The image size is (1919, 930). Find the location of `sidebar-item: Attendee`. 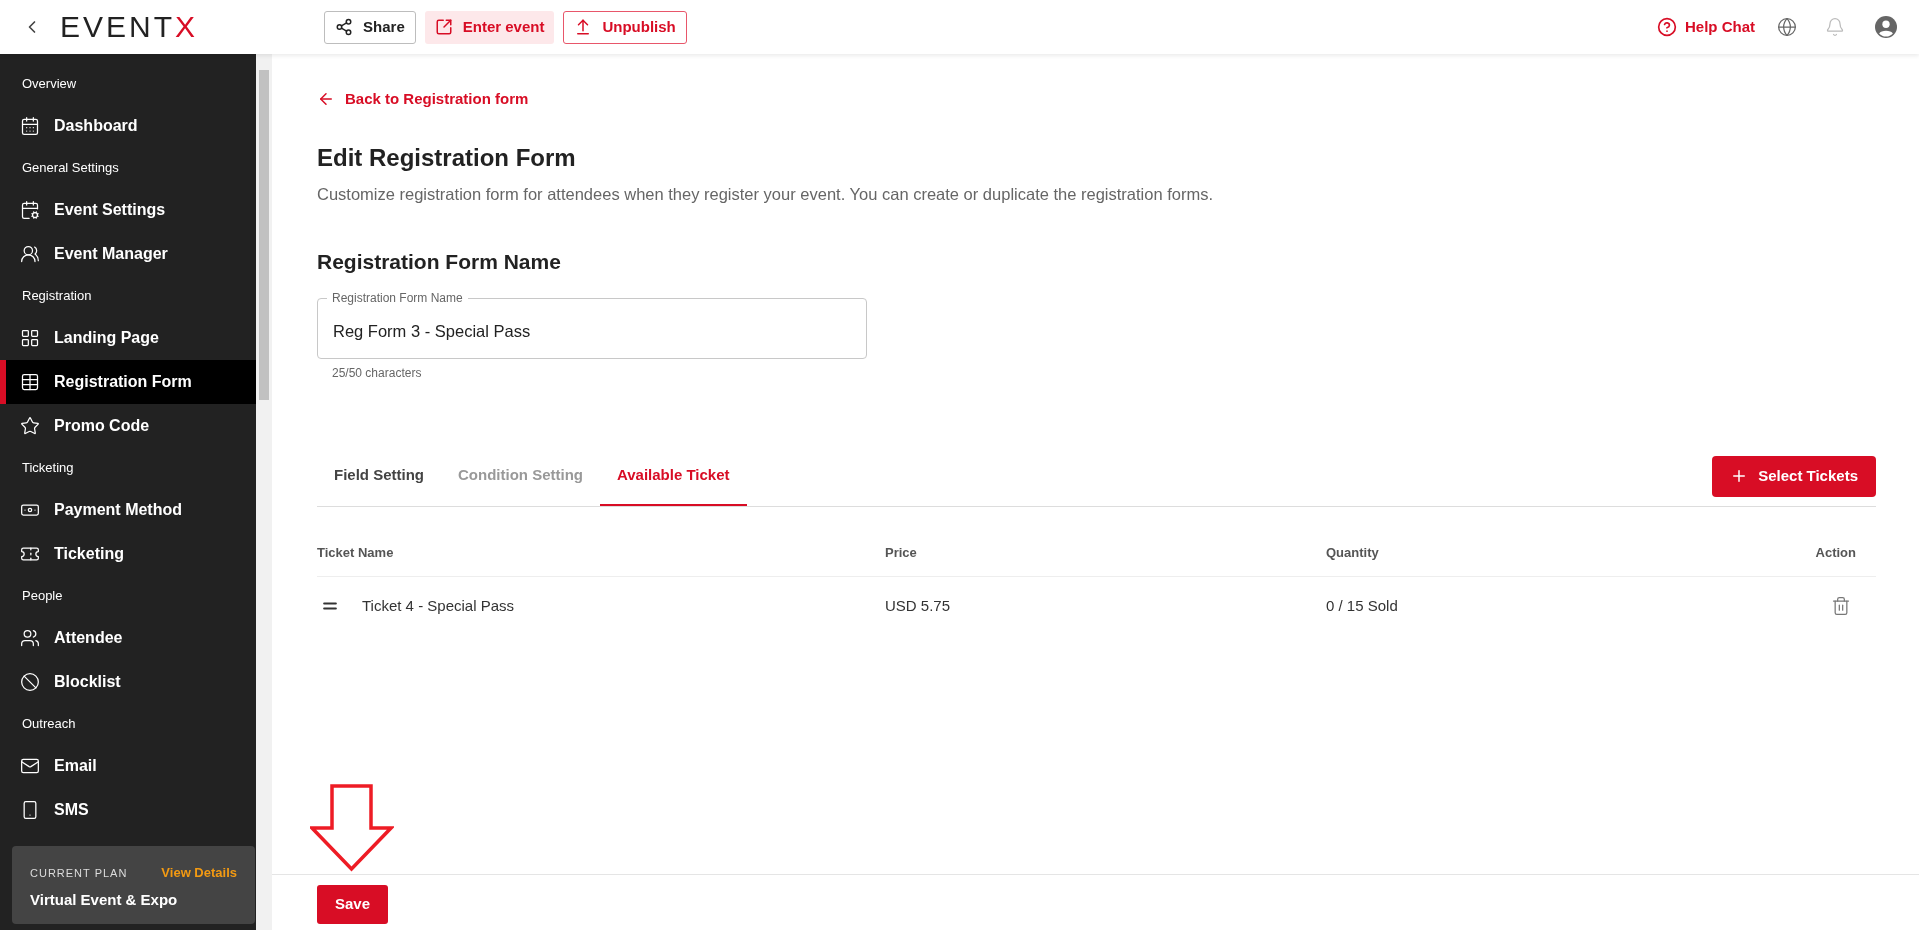

sidebar-item: Attendee is located at coordinates (128, 638).